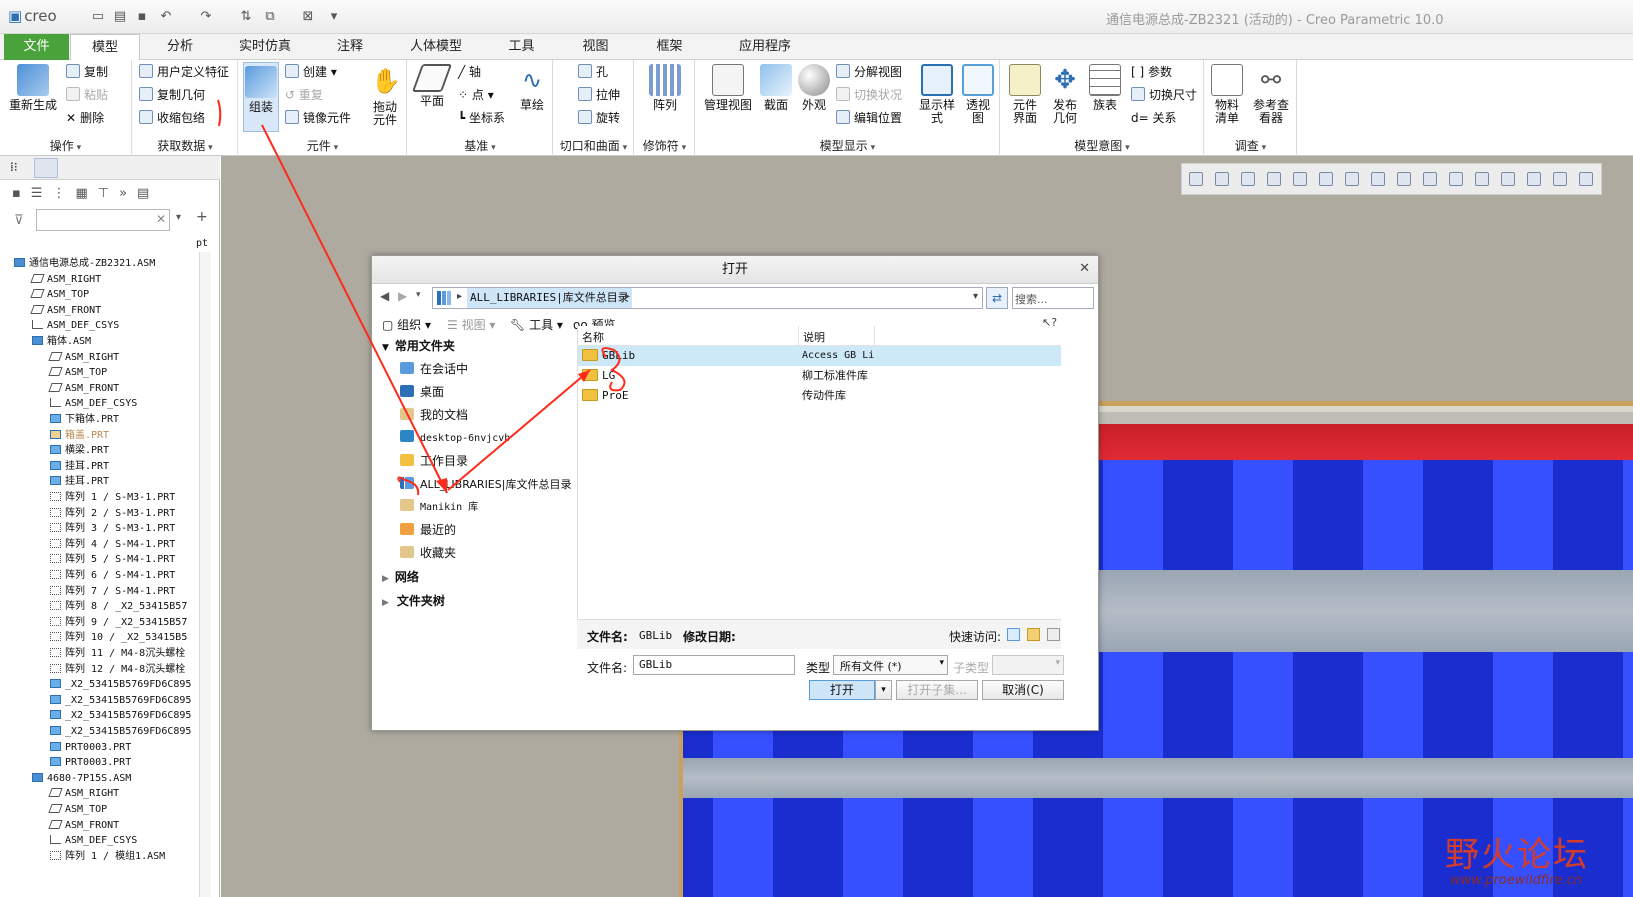 The height and width of the screenshot is (897, 1633). What do you see at coordinates (1025, 94) in the screenshot?
I see `component-interface-button: 元件界面` at bounding box center [1025, 94].